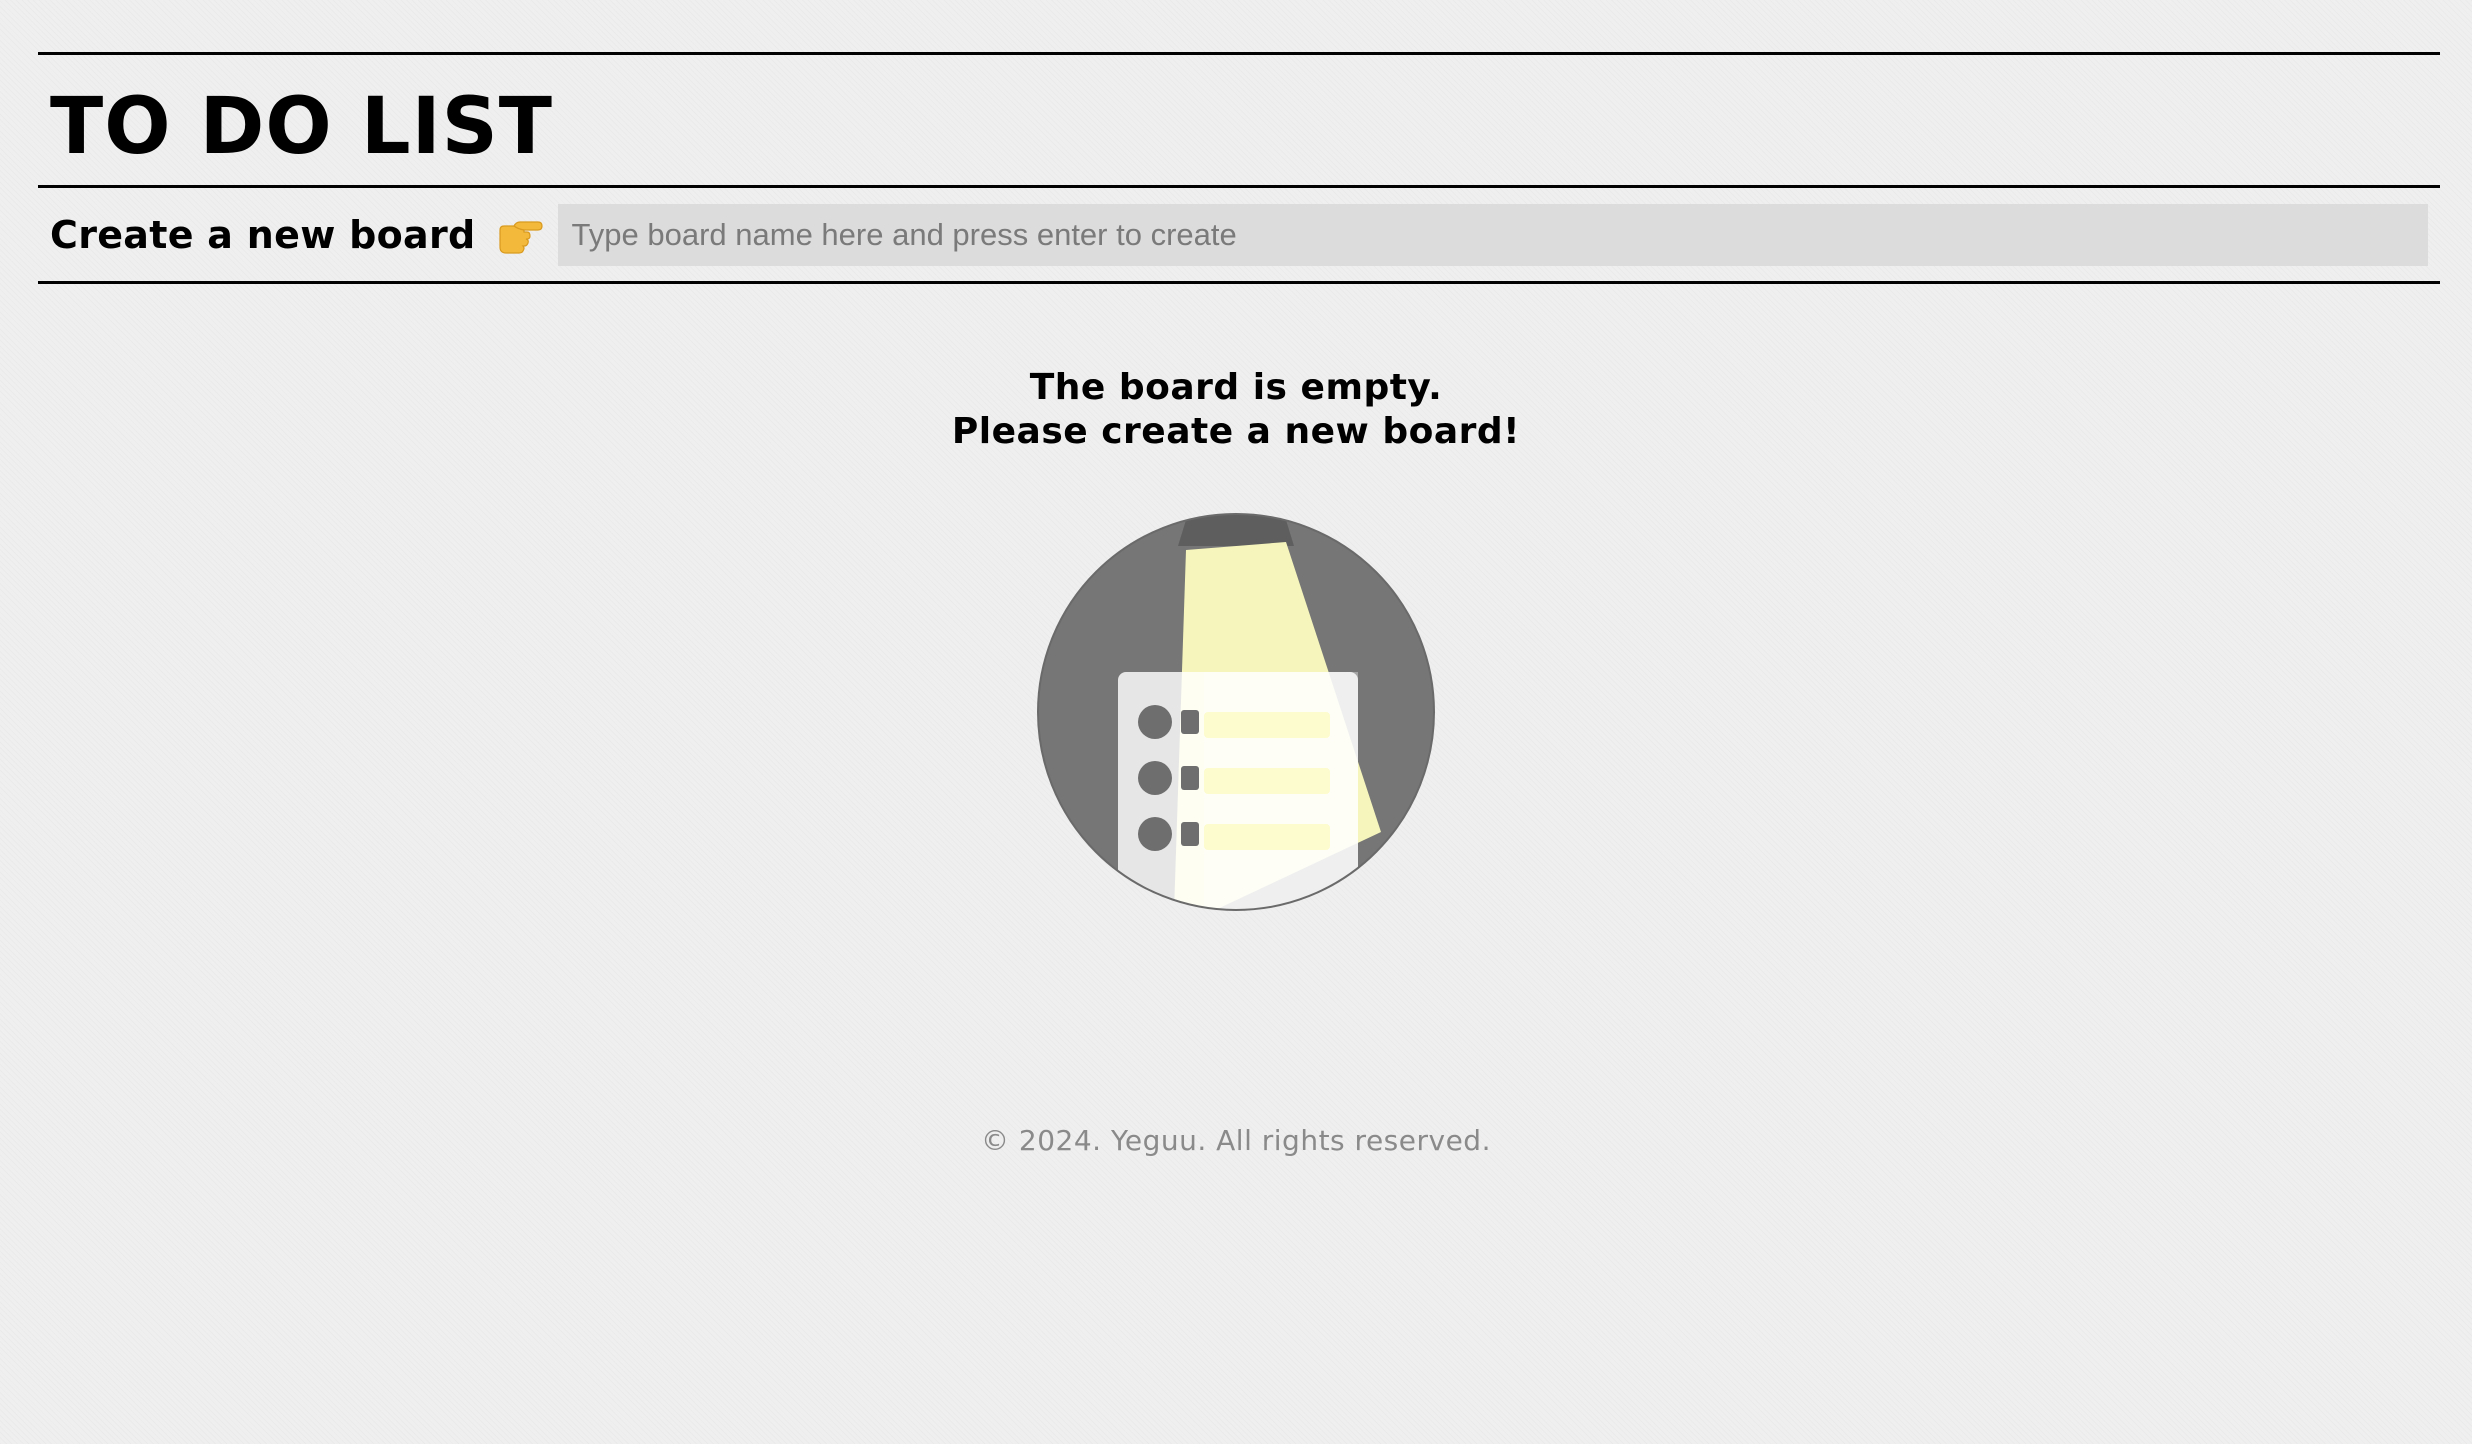 This screenshot has width=2472, height=1444. What do you see at coordinates (301, 127) in the screenshot?
I see `page-title: TO DO LIST` at bounding box center [301, 127].